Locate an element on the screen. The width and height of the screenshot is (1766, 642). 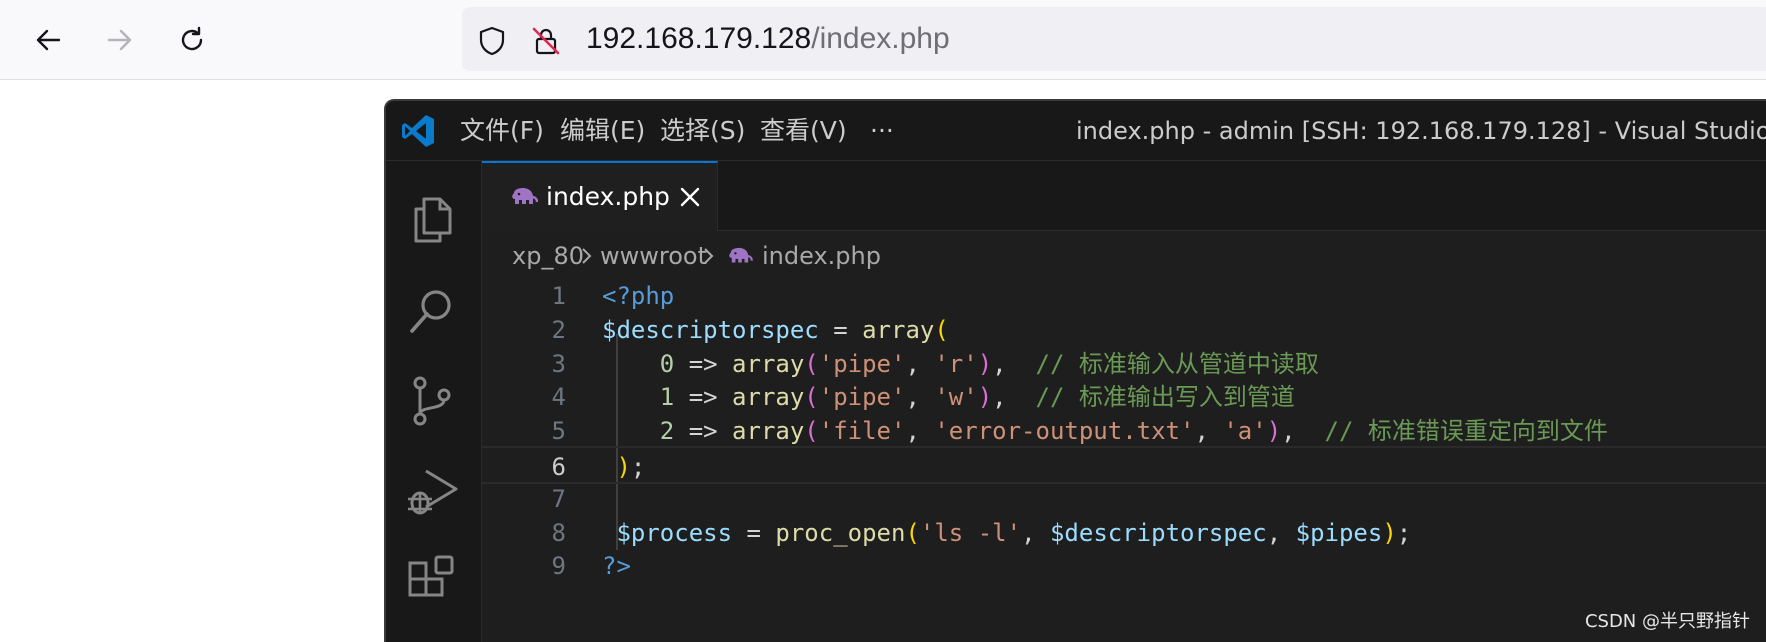
code-text: 1 => array('pipe', 'w'), // 标准输出写入到管道 is located at coordinates (948, 397).